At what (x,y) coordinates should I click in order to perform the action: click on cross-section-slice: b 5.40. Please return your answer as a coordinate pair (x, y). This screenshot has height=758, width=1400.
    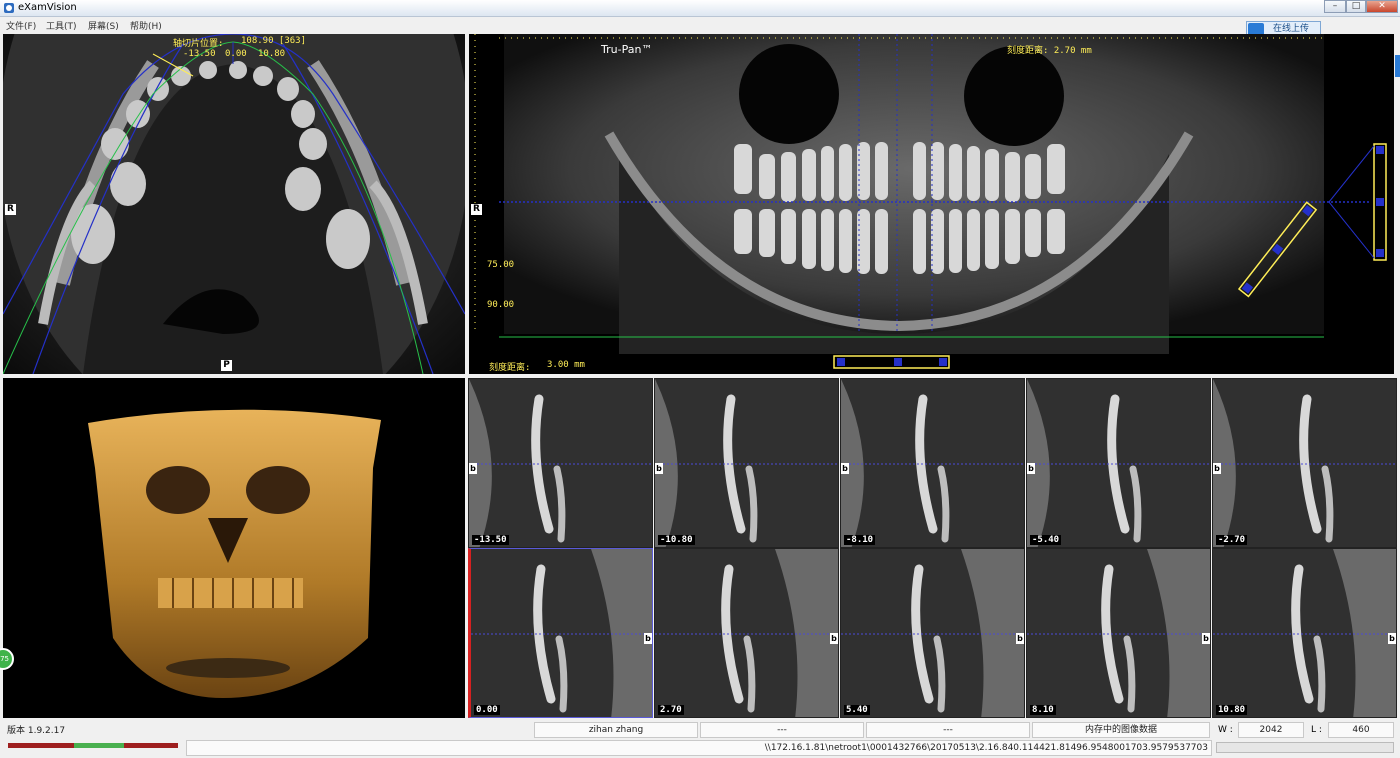
    Looking at the image, I should click on (932, 633).